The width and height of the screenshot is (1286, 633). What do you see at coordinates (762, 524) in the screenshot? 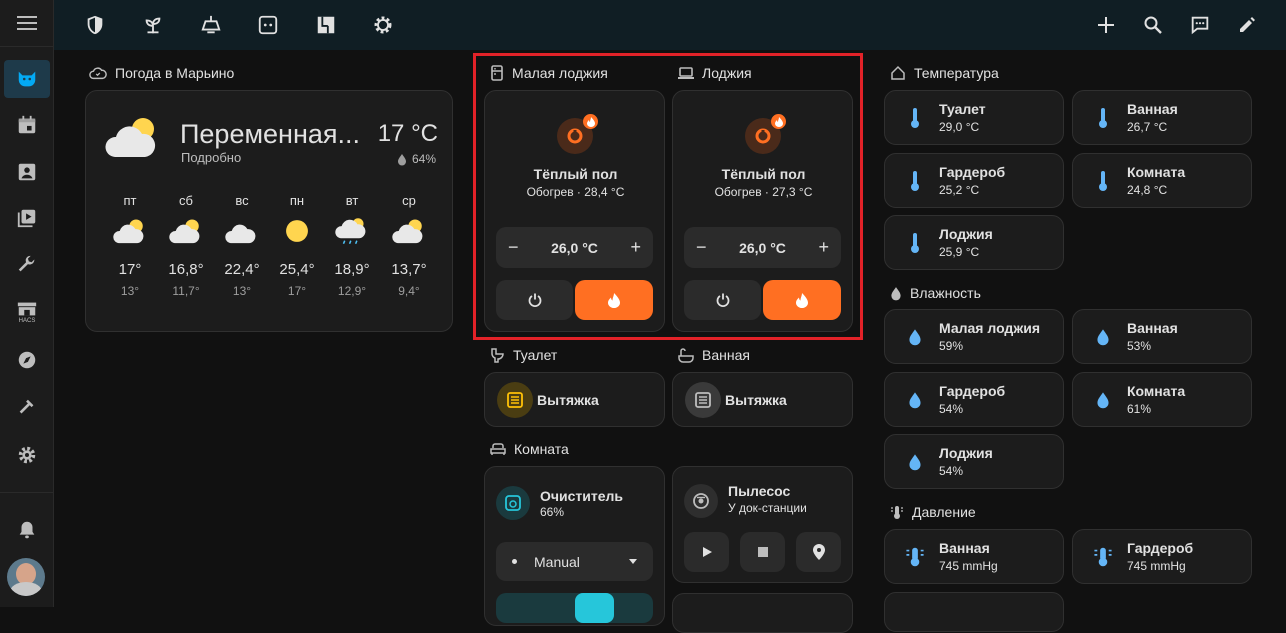
I see `vacuum-card: Пылесос У док-станции` at bounding box center [762, 524].